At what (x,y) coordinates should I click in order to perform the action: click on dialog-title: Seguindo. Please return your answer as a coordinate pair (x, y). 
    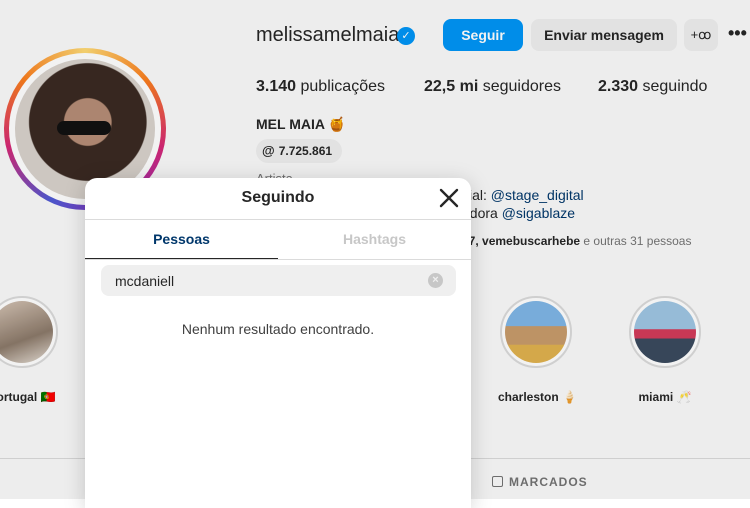
    Looking at the image, I should click on (278, 197).